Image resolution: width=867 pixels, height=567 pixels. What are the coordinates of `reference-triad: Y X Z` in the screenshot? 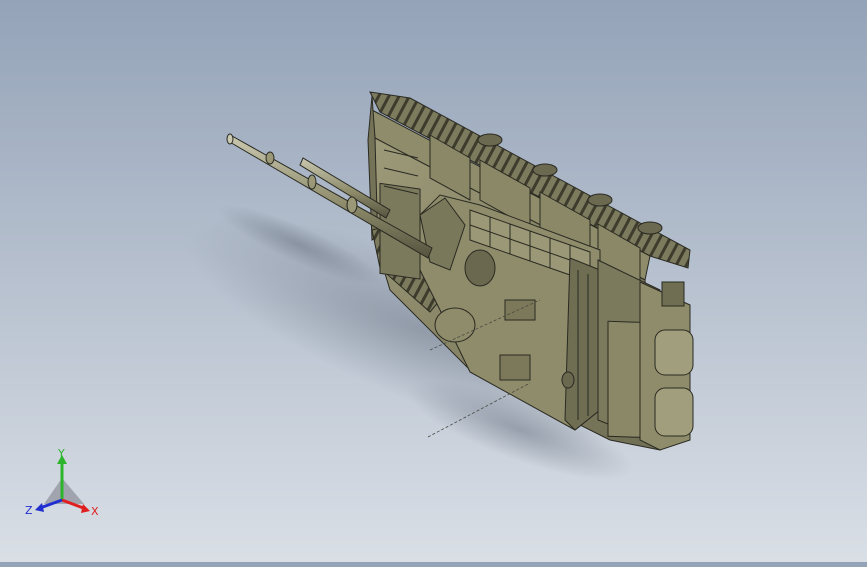 It's located at (62, 483).